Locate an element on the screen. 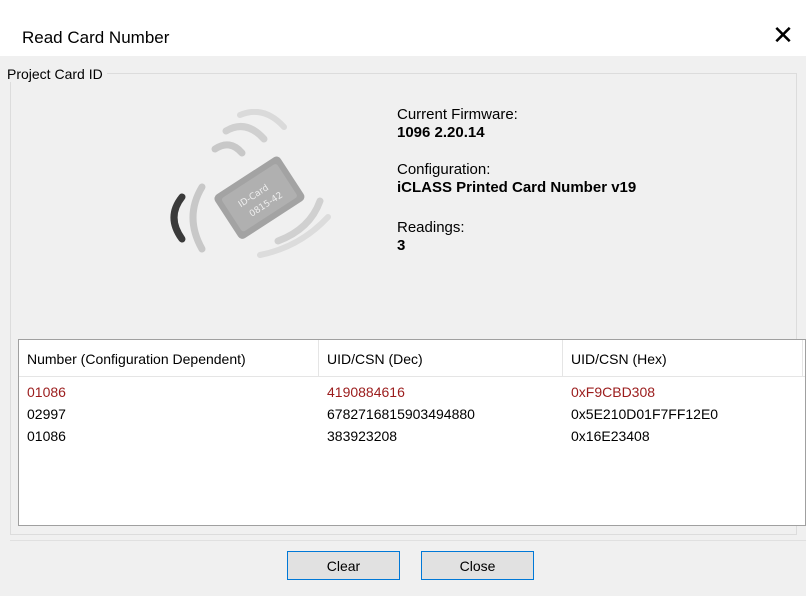 The height and width of the screenshot is (596, 806). table-row: 01086 383923208 0x16E23408 is located at coordinates (412, 436).